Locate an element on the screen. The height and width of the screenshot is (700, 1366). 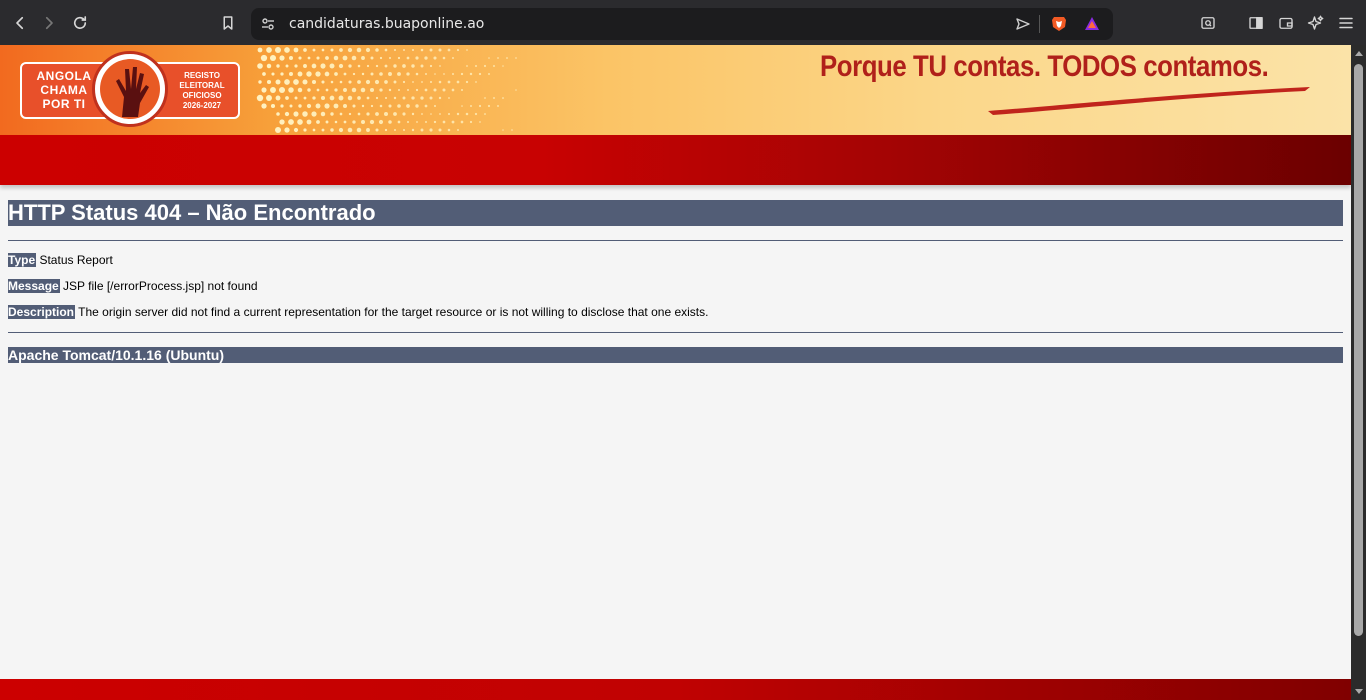
bookmark-icon is located at coordinates (228, 23).